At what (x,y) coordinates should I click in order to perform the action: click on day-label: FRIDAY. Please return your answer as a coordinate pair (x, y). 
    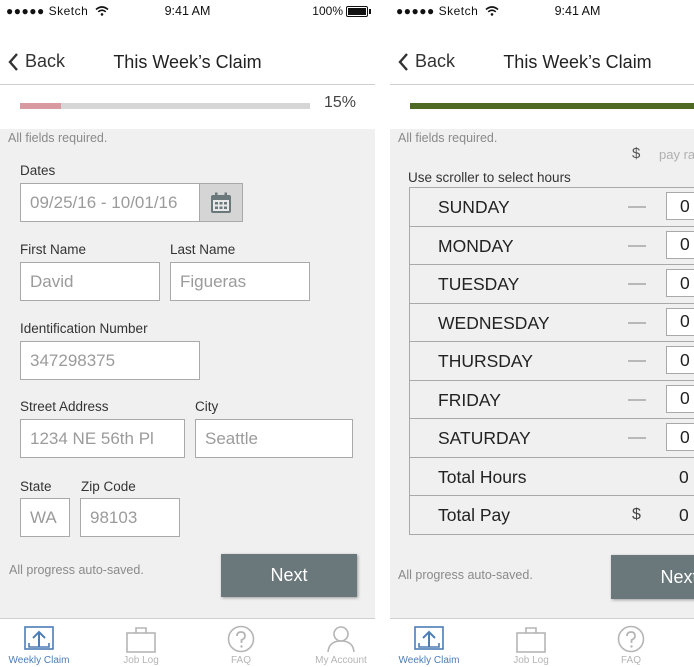
    Looking at the image, I should click on (469, 399).